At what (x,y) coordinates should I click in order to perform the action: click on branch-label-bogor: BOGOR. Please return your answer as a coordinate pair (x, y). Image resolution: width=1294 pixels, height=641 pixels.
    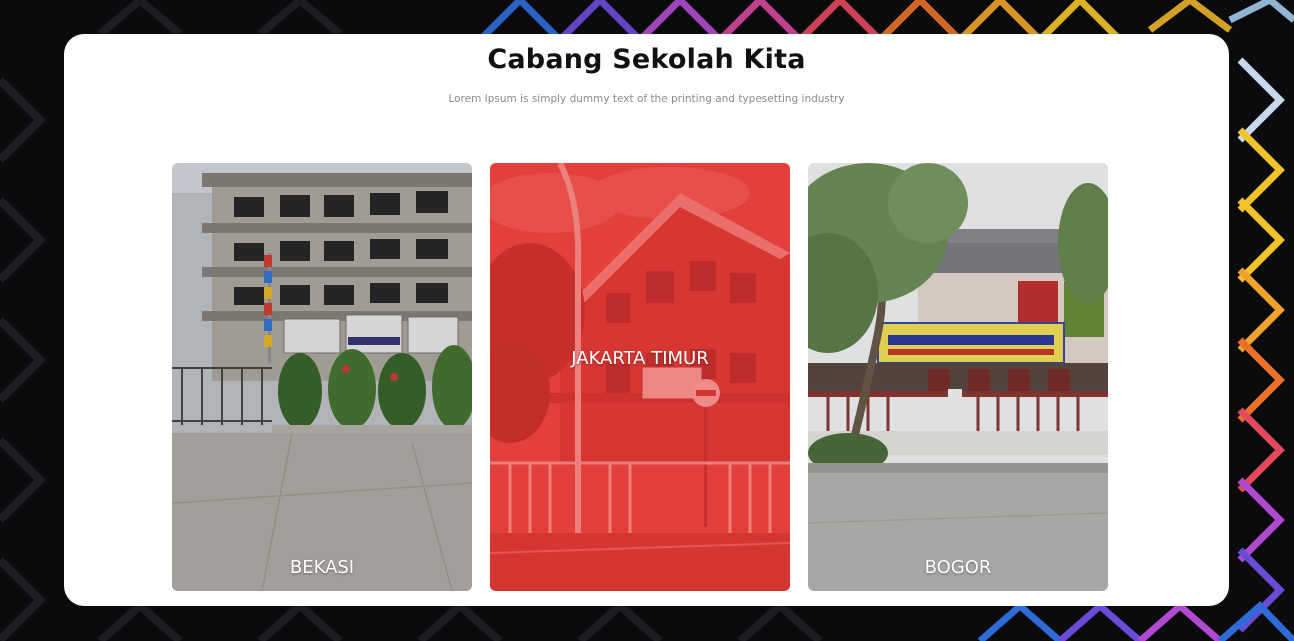
    Looking at the image, I should click on (958, 567).